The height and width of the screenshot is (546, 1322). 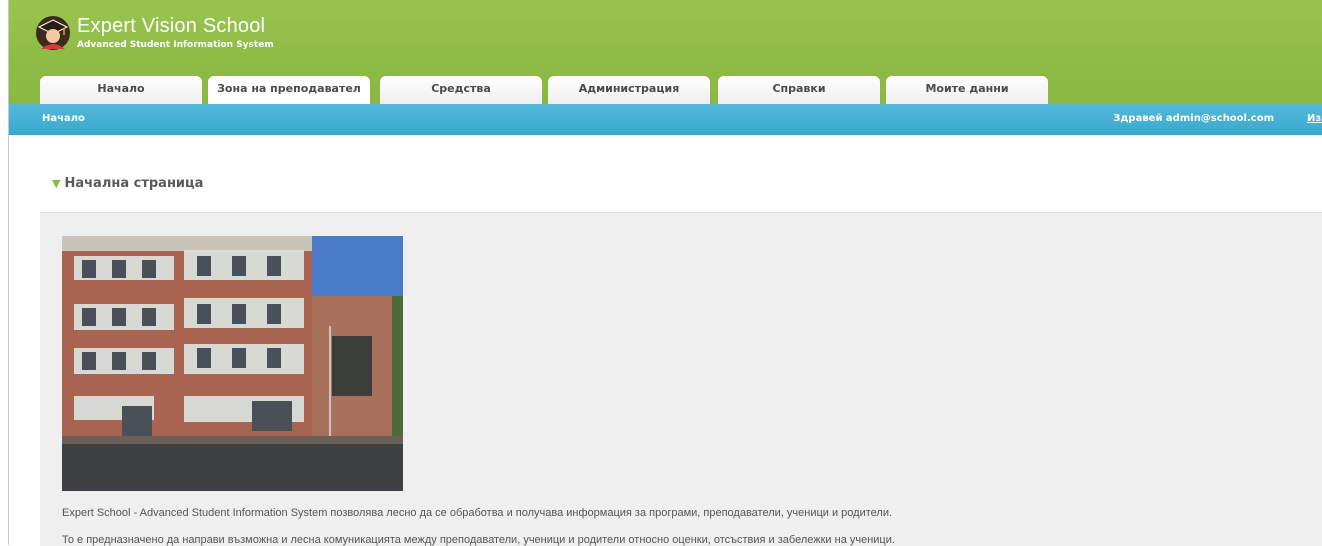 What do you see at coordinates (56, 183) in the screenshot?
I see `triangle-down-icon: ▼` at bounding box center [56, 183].